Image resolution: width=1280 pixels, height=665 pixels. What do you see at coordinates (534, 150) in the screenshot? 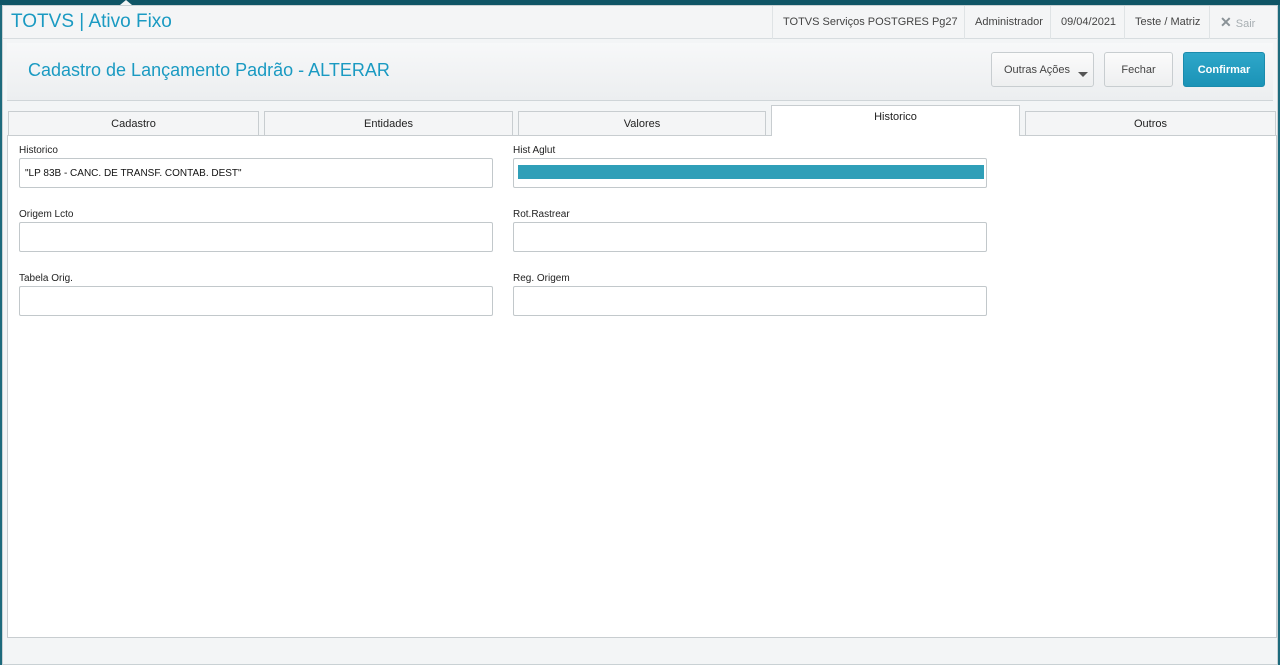
I see `hist-aglut-label: Hist Aglut` at bounding box center [534, 150].